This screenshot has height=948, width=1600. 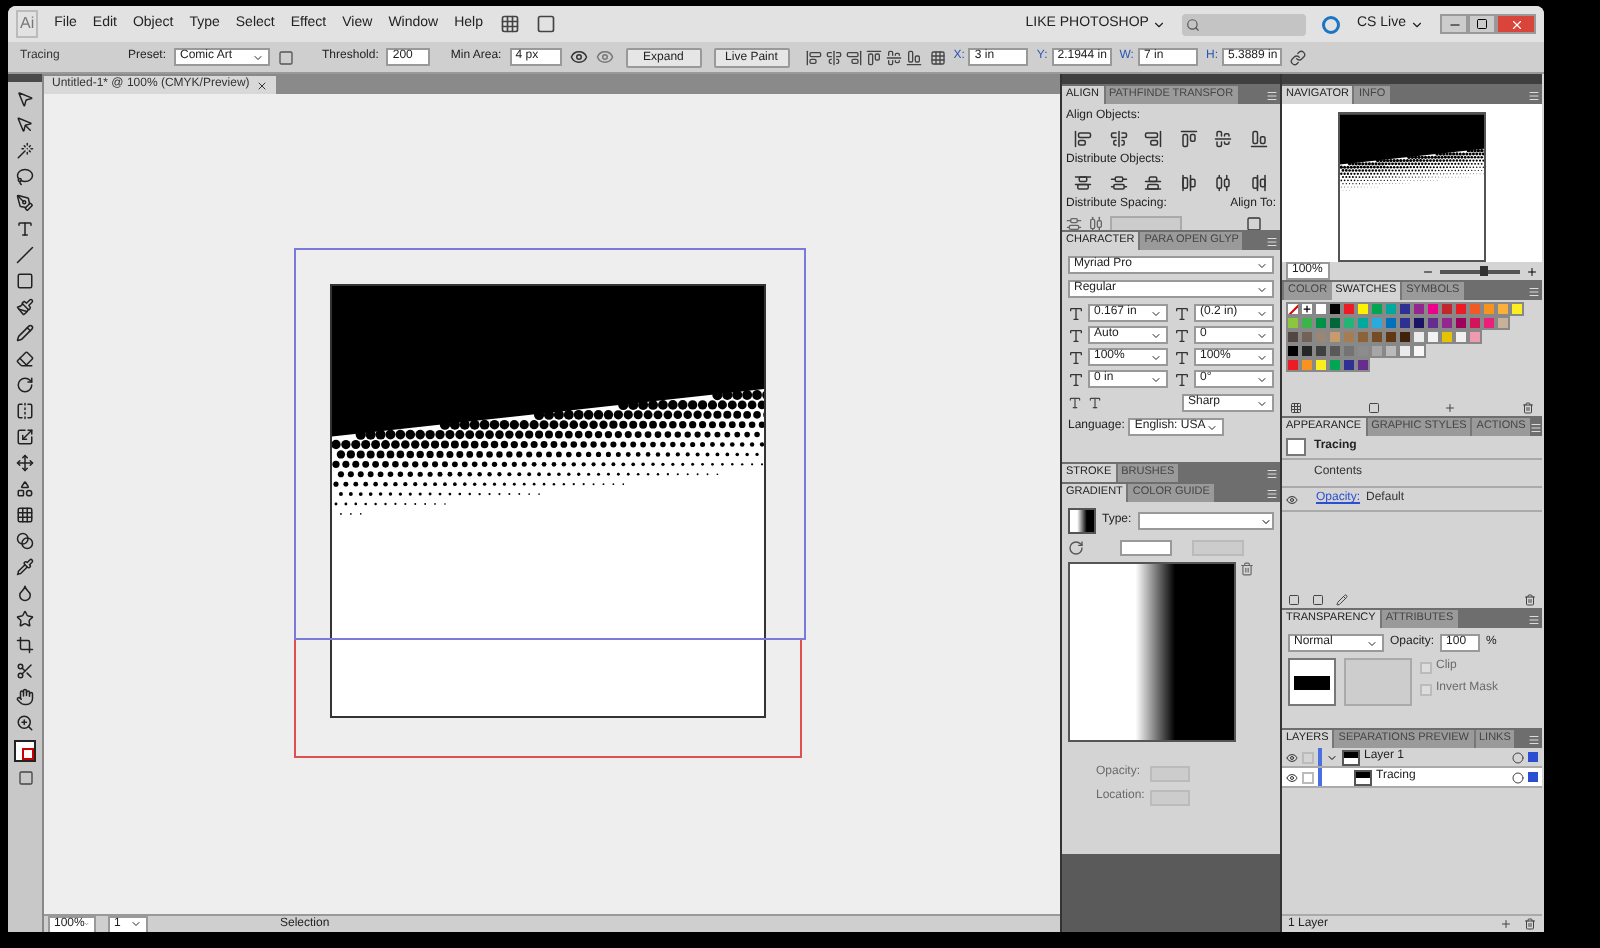 What do you see at coordinates (25, 255) in the screenshot?
I see `line-icon` at bounding box center [25, 255].